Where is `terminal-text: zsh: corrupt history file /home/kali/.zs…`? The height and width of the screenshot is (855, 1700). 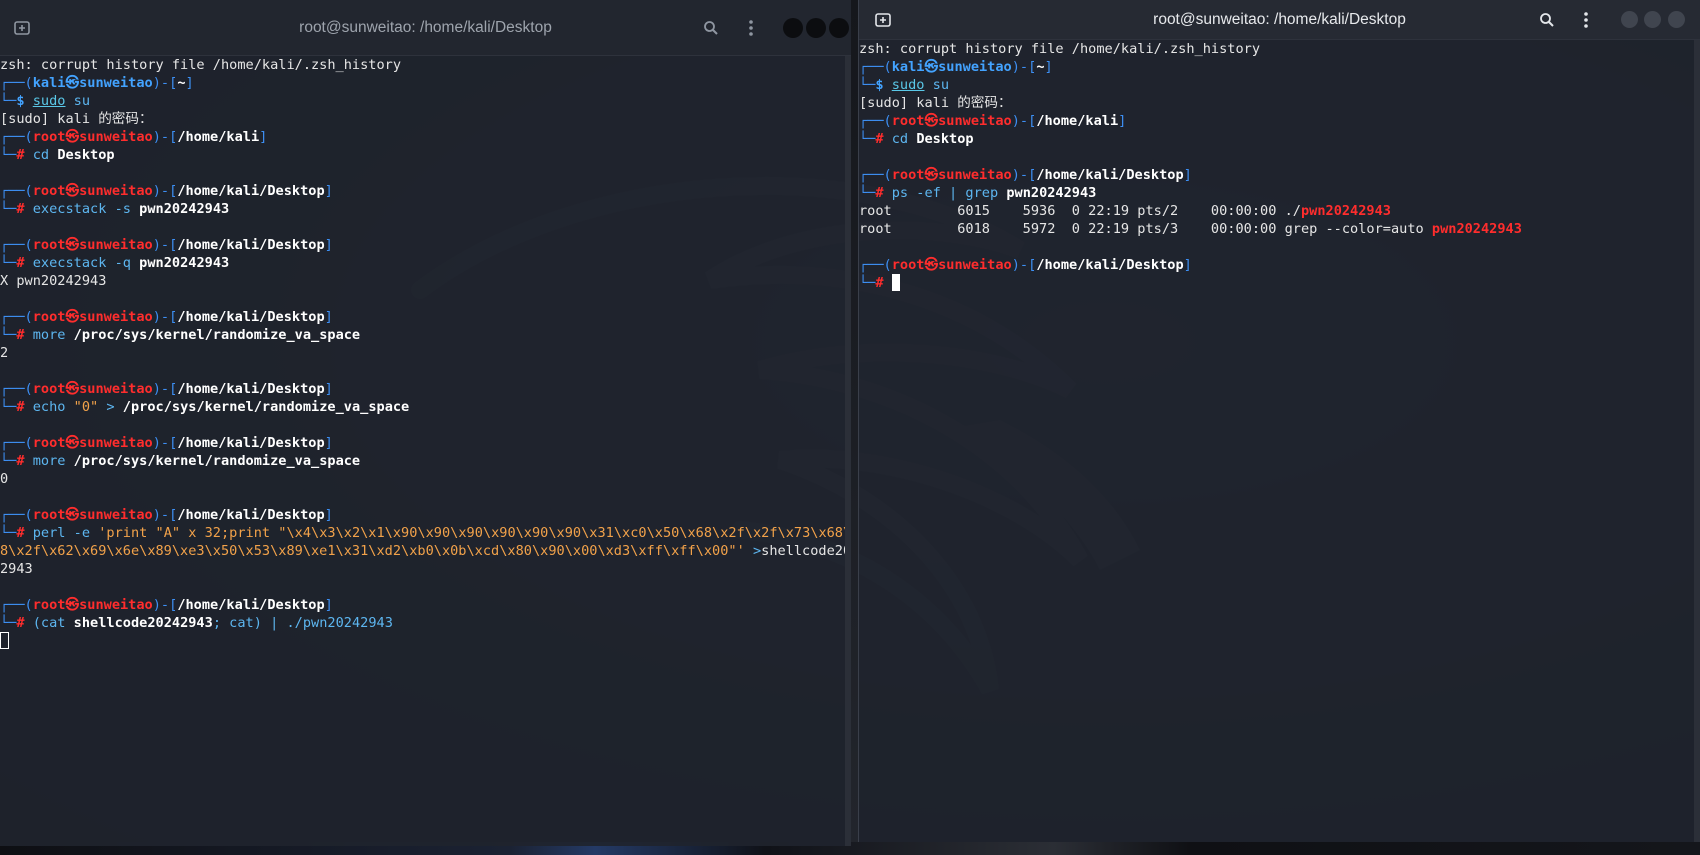 terminal-text: zsh: corrupt history file /home/kali/.zs… is located at coordinates (201, 65).